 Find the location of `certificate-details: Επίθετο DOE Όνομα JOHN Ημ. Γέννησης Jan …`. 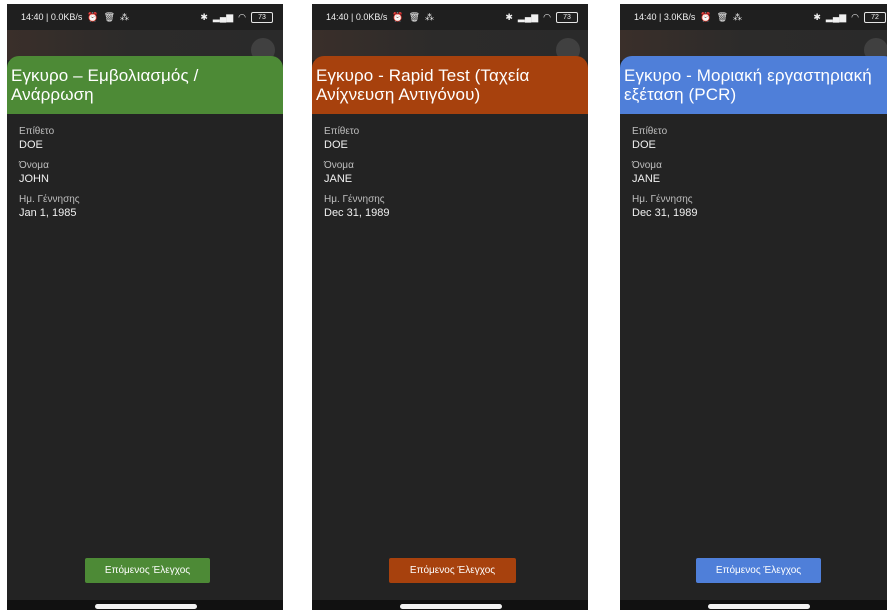

certificate-details: Επίθετο DOE Όνομα JOHN Ημ. Γέννησης Jan … is located at coordinates (139, 177).